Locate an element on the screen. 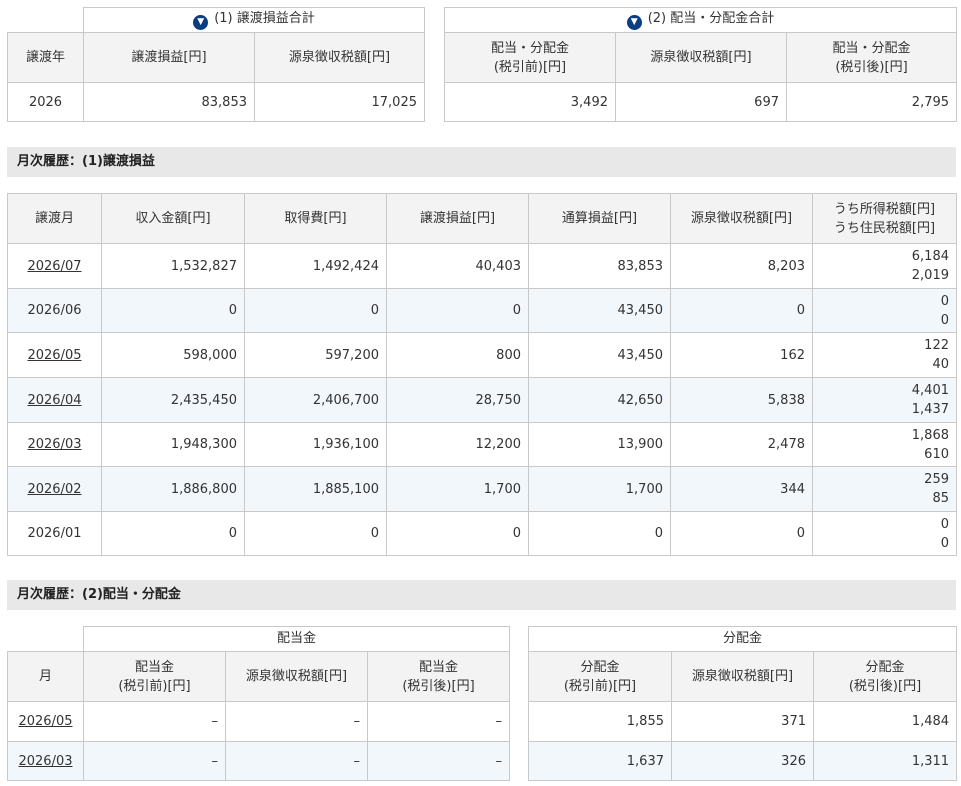 This screenshot has width=961, height=786. table-row: 2026/05 – – – is located at coordinates (259, 721).